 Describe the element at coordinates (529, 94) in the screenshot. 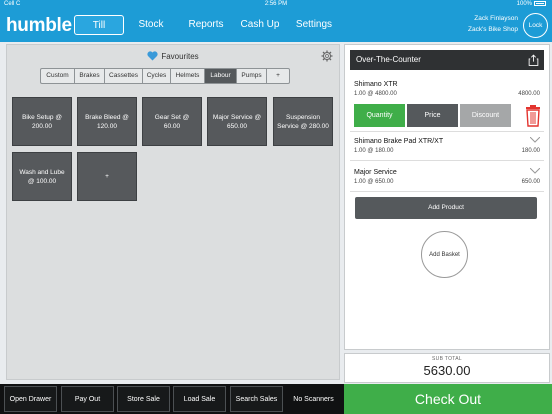

I see `item-total: 4800.00` at that location.